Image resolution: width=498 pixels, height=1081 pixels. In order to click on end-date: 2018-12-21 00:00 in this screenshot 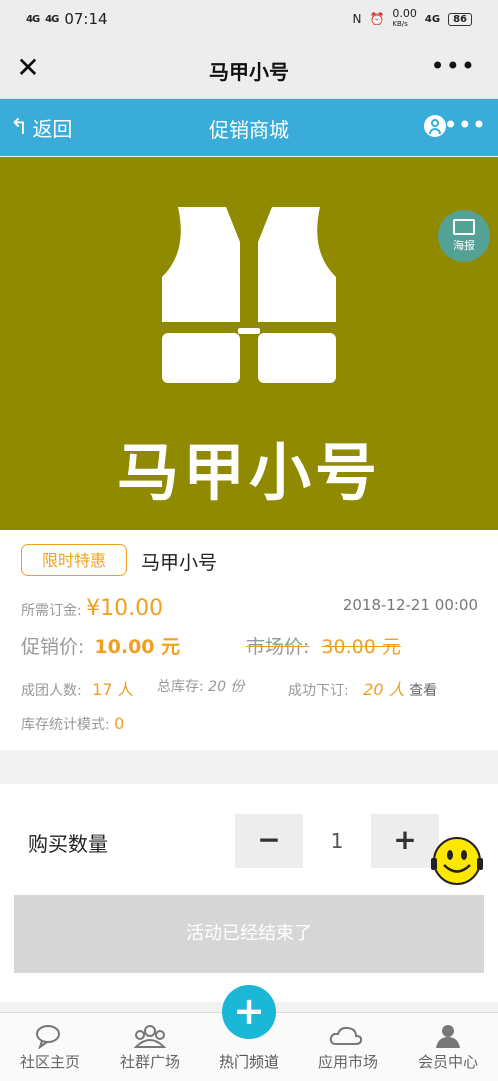, I will do `click(410, 605)`.